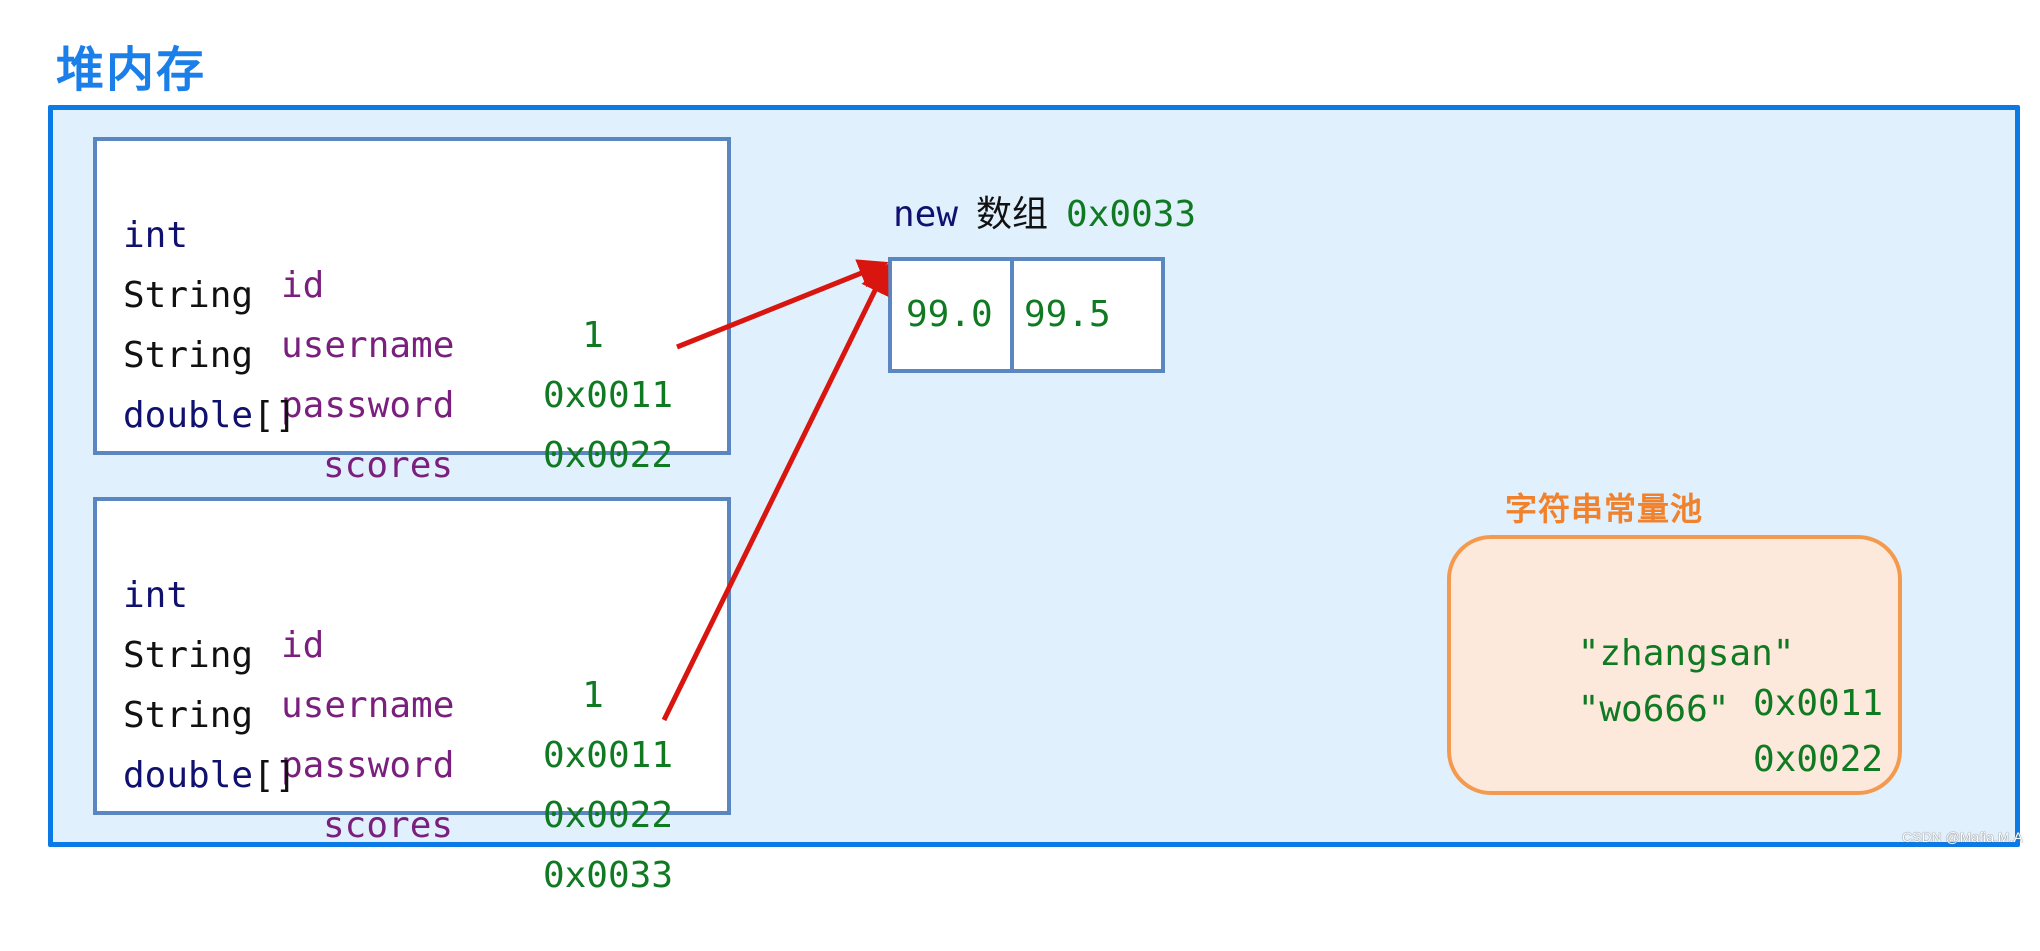 Image resolution: width=2040 pixels, height=951 pixels. I want to click on field-value: 0x0033, so click(607, 875).